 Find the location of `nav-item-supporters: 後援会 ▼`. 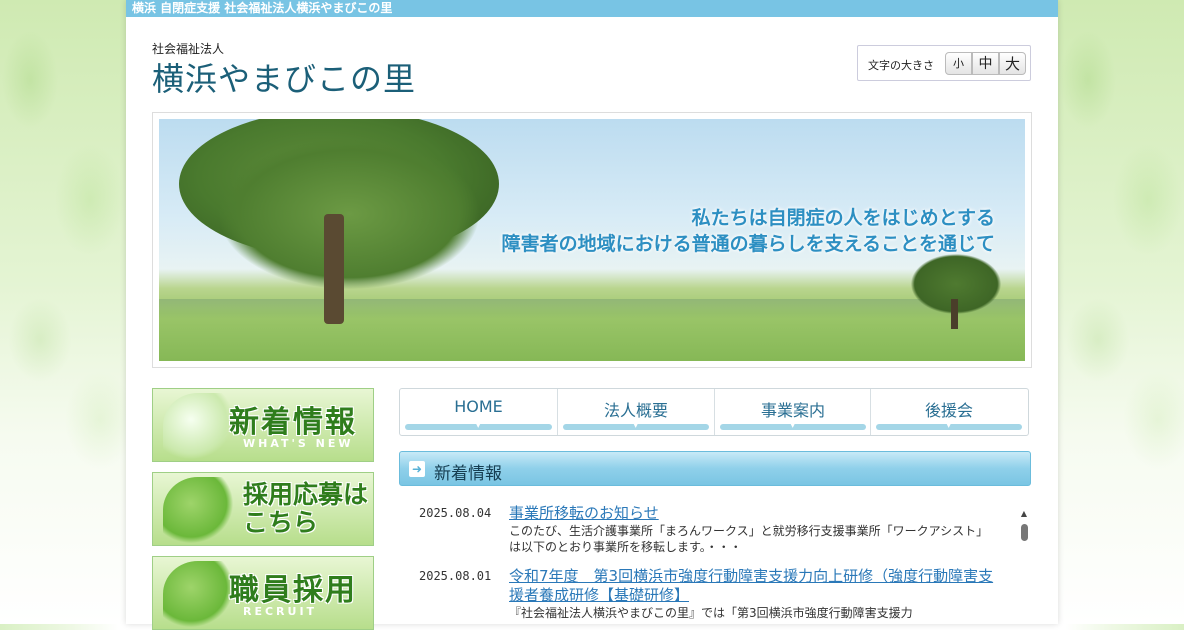

nav-item-supporters: 後援会 ▼ is located at coordinates (948, 412).